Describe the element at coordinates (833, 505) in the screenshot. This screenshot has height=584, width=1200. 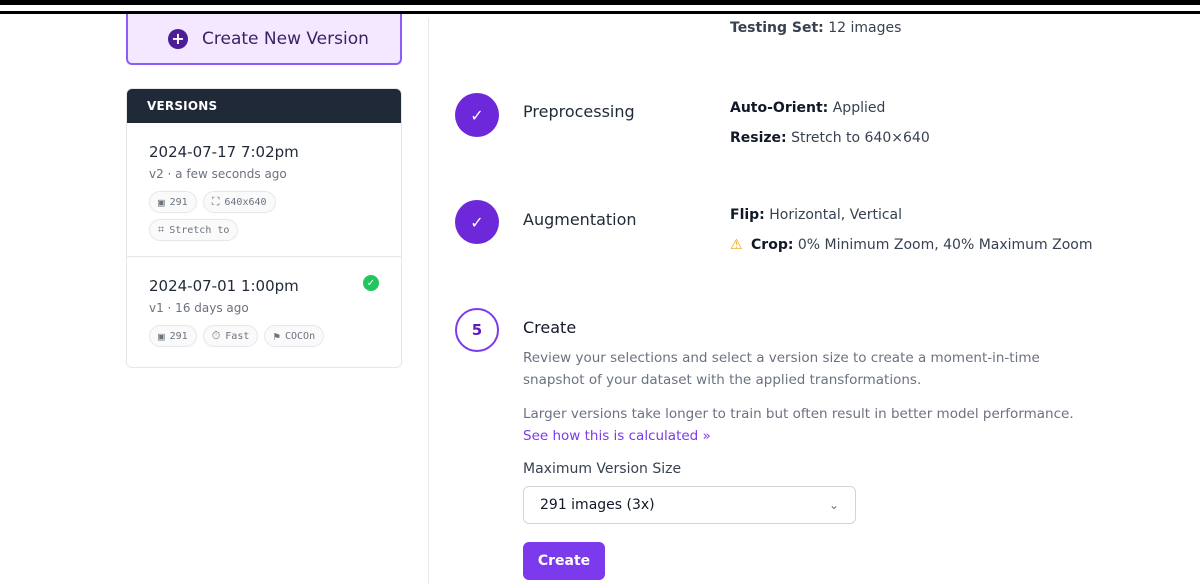
I see `chevron-down-icon: ⌄` at that location.